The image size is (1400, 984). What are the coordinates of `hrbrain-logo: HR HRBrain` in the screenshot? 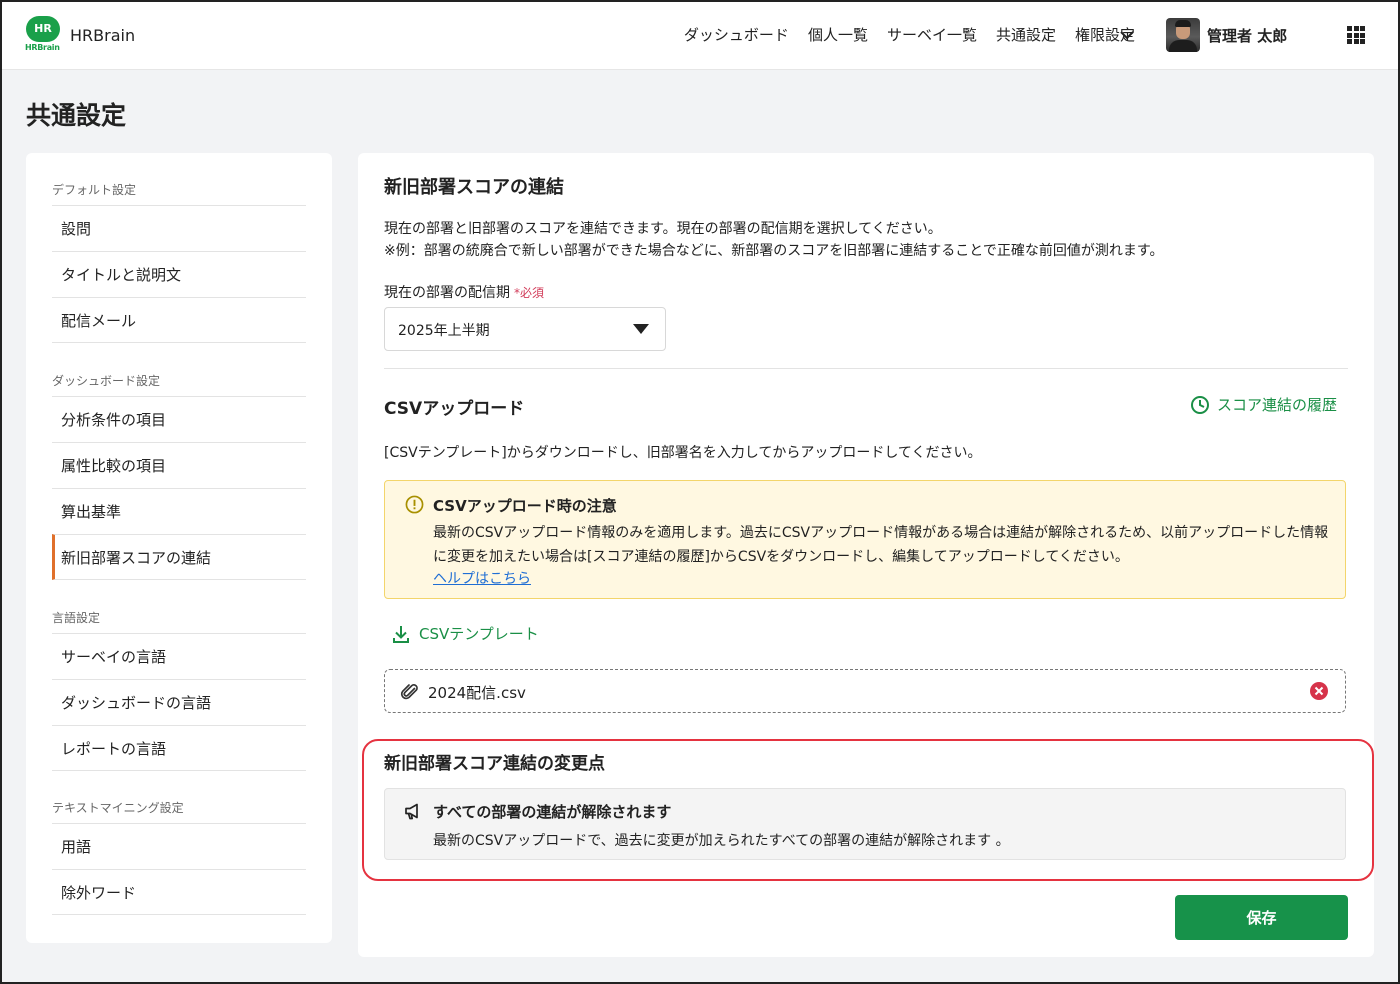 It's located at (43, 35).